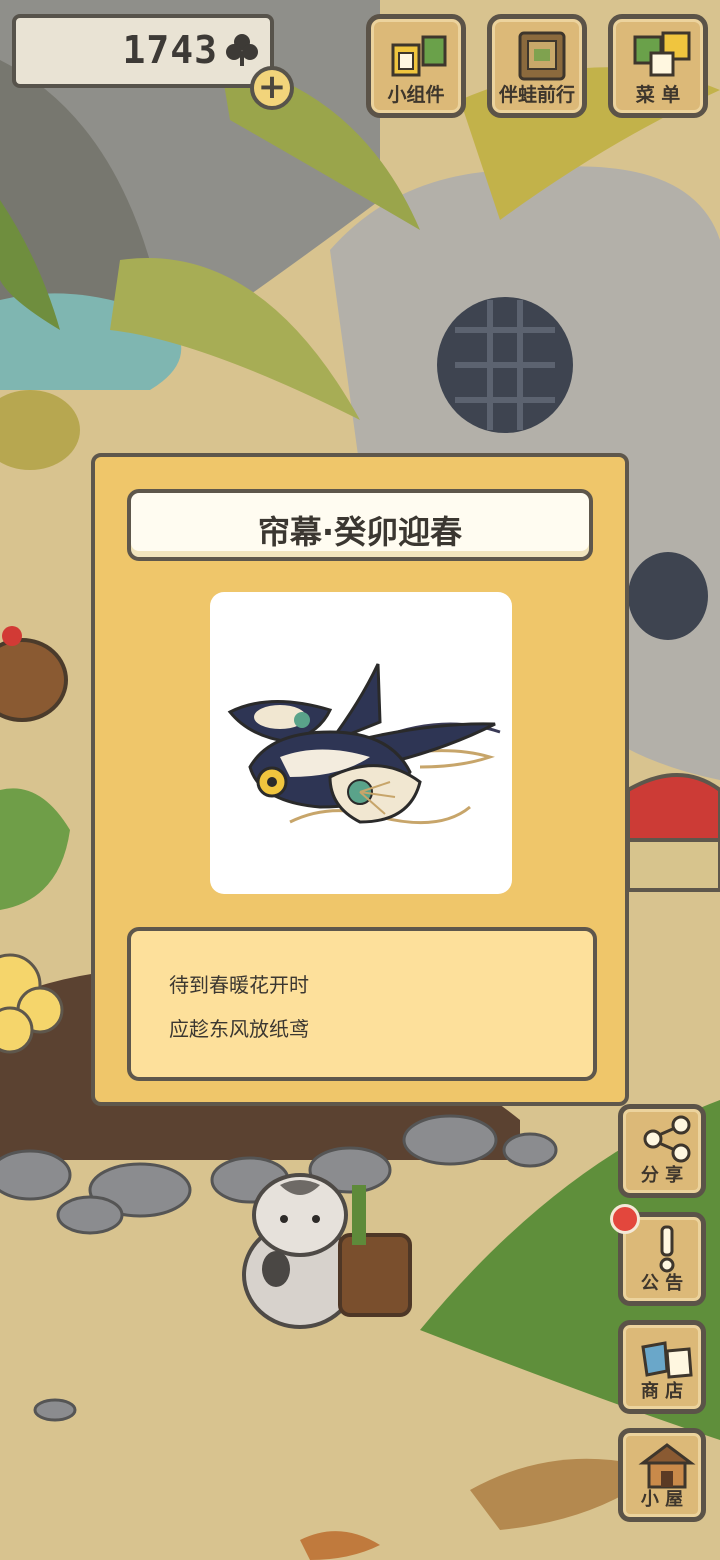 Image resolution: width=720 pixels, height=1560 pixels. What do you see at coordinates (662, 1283) in the screenshot?
I see `notice-label: 公 告` at bounding box center [662, 1283].